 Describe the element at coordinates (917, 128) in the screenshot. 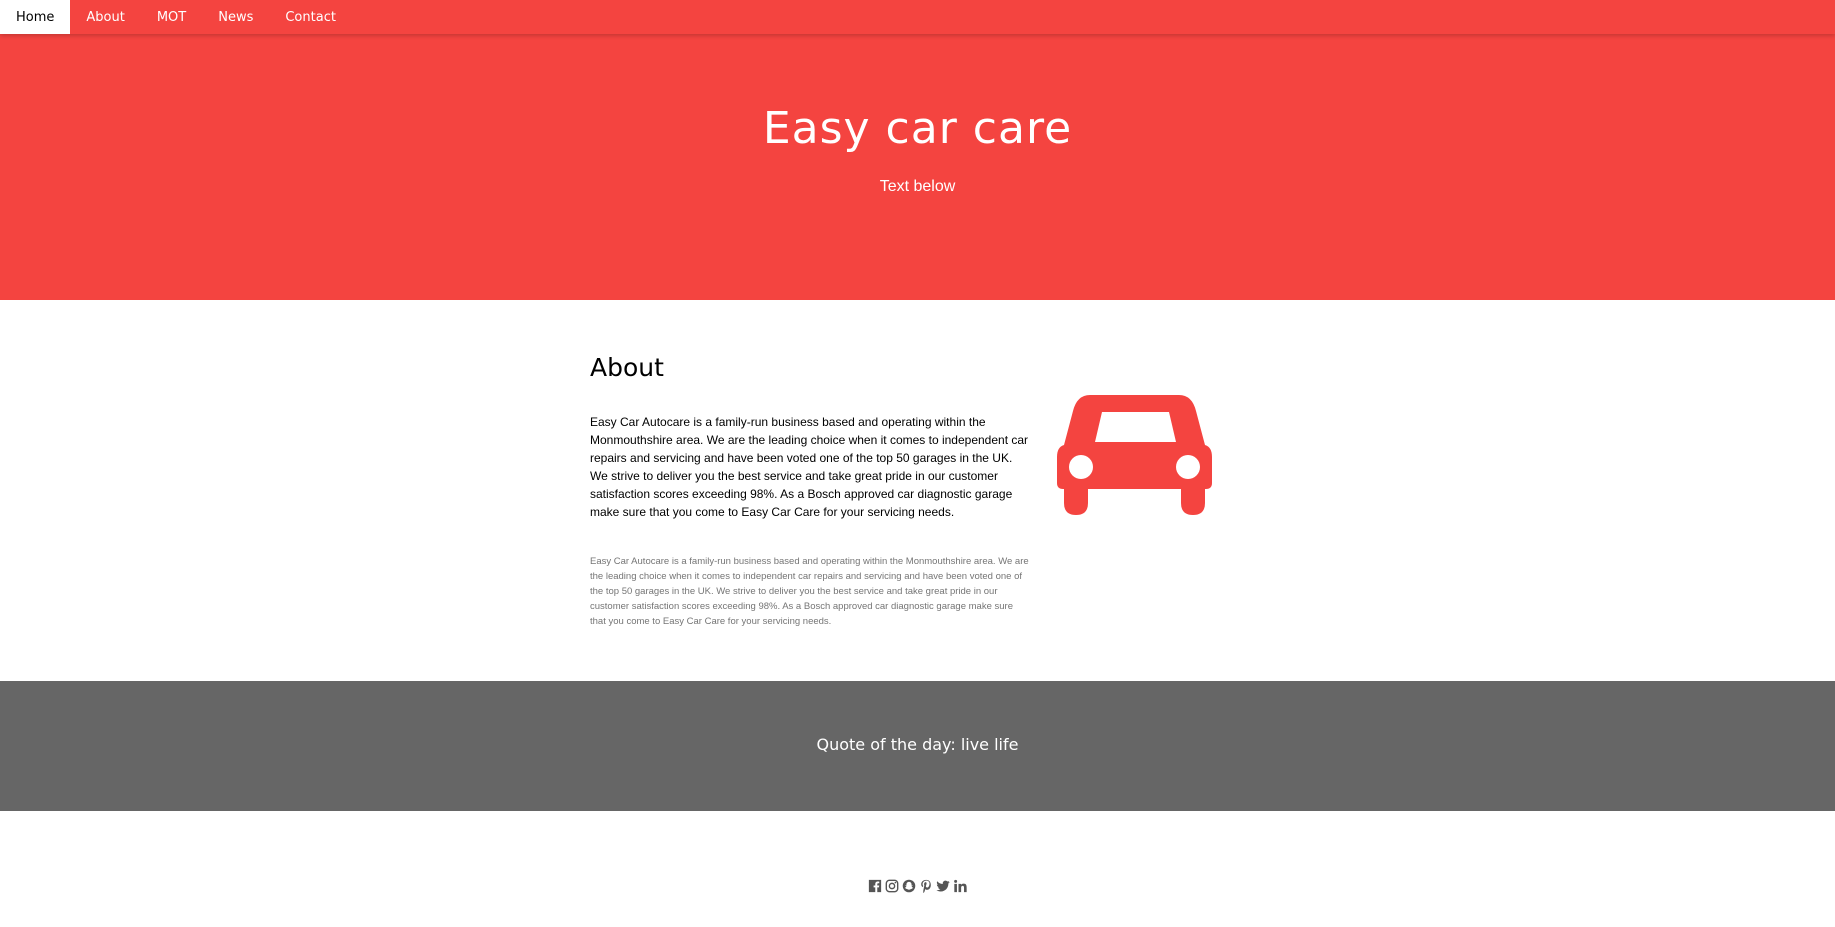

I see `hero-title: Easy car care` at that location.